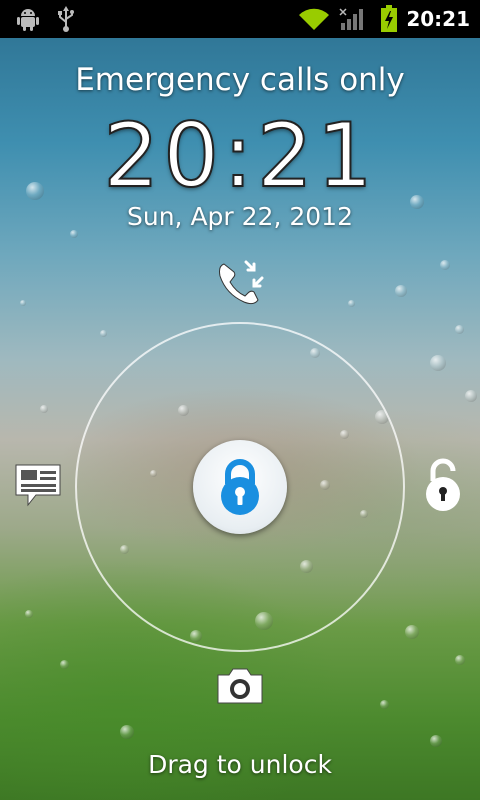  What do you see at coordinates (352, 19) in the screenshot?
I see `signal-icon` at bounding box center [352, 19].